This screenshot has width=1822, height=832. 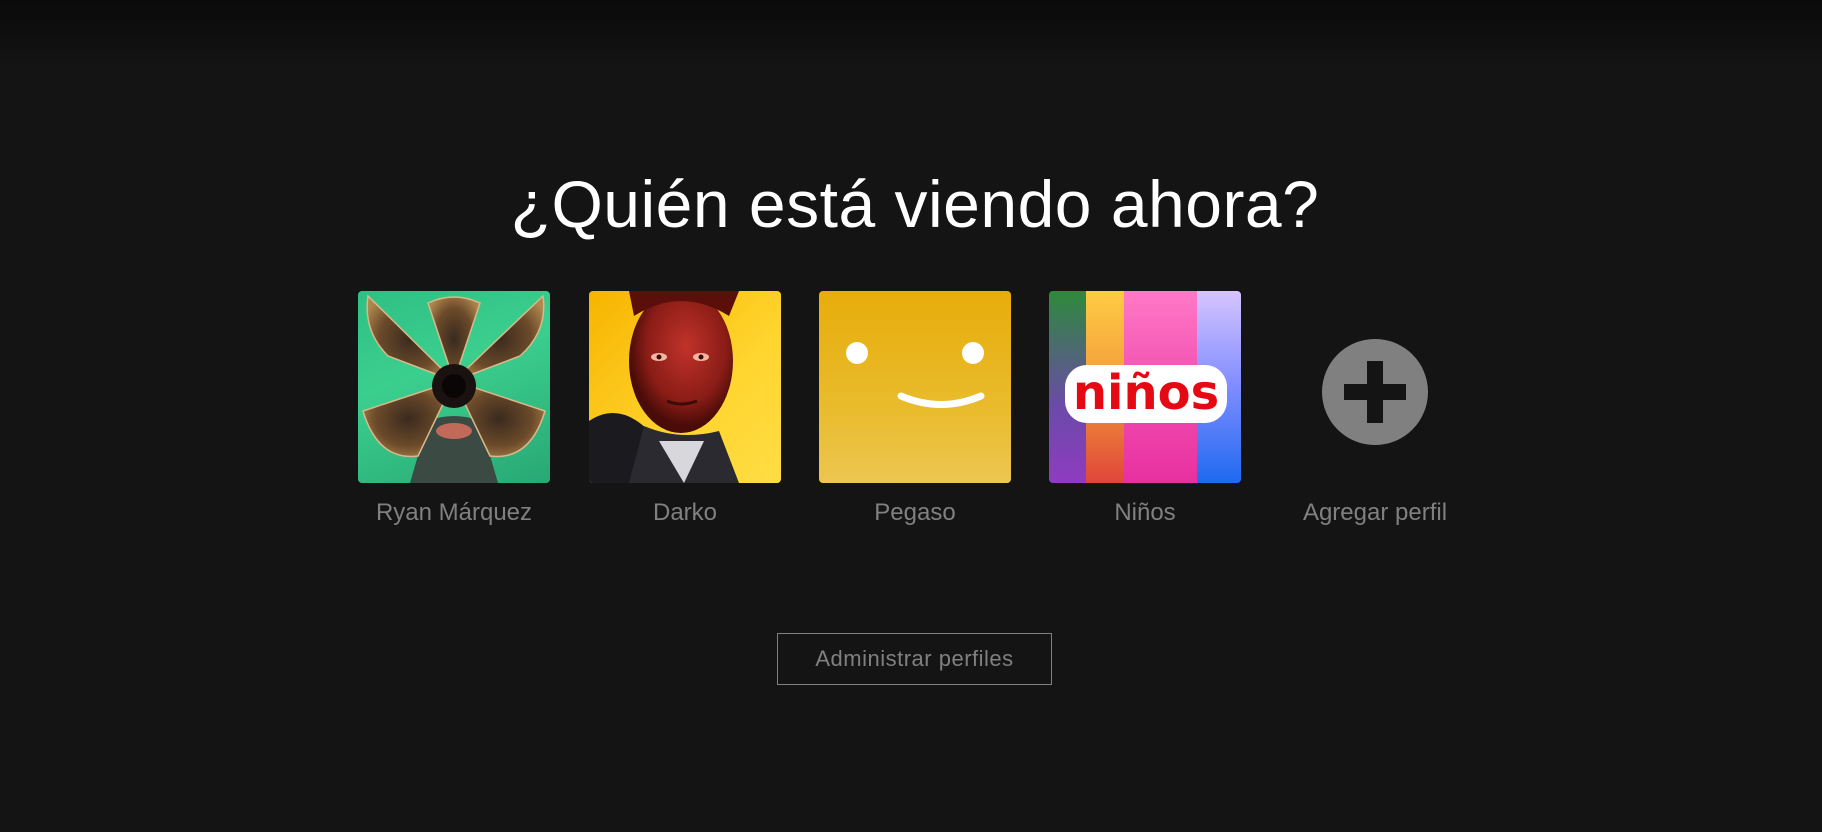 I want to click on red-face-image, so click(x=664, y=387).